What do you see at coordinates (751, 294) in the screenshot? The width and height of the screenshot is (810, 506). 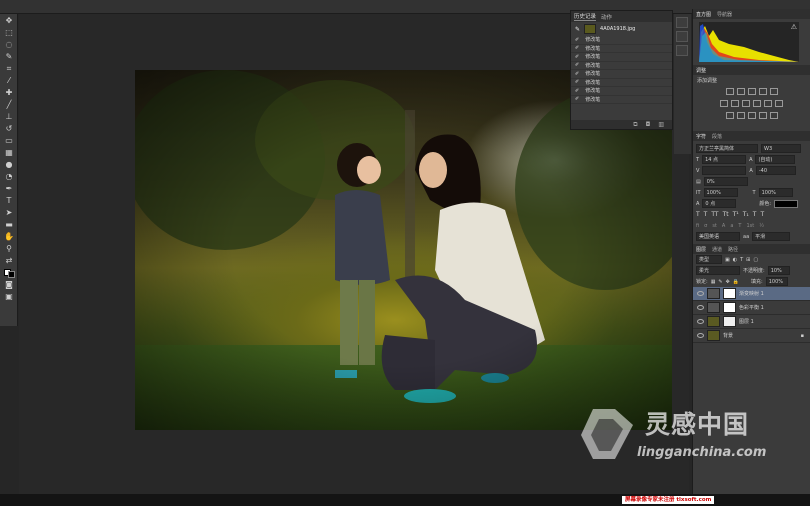 I see `layer-row: 渐变映射 1` at bounding box center [751, 294].